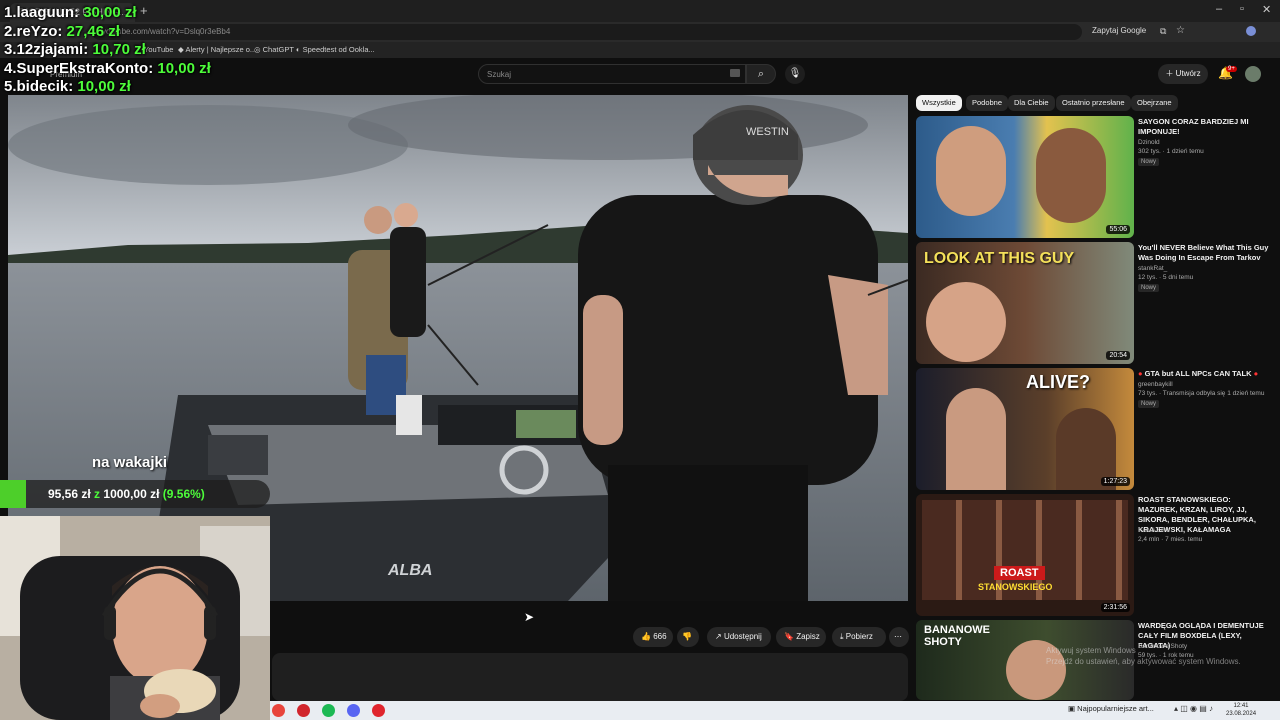 The height and width of the screenshot is (720, 1280). I want to click on download-button: ⤓ Pobierz, so click(859, 637).